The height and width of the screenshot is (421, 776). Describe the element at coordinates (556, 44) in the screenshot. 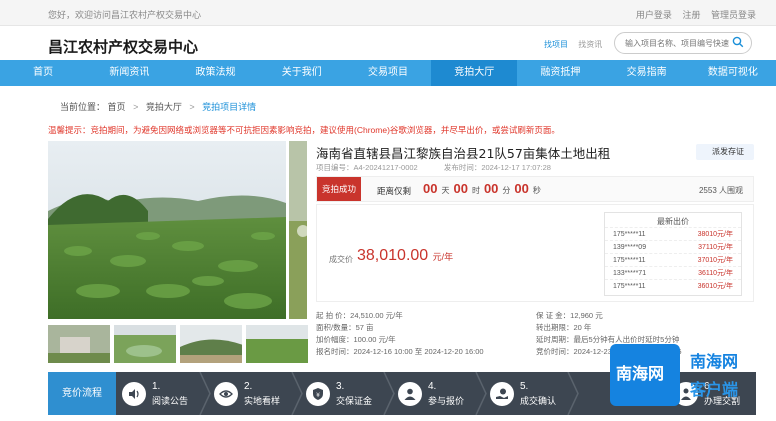

I see `find-project-link: 找项目` at that location.